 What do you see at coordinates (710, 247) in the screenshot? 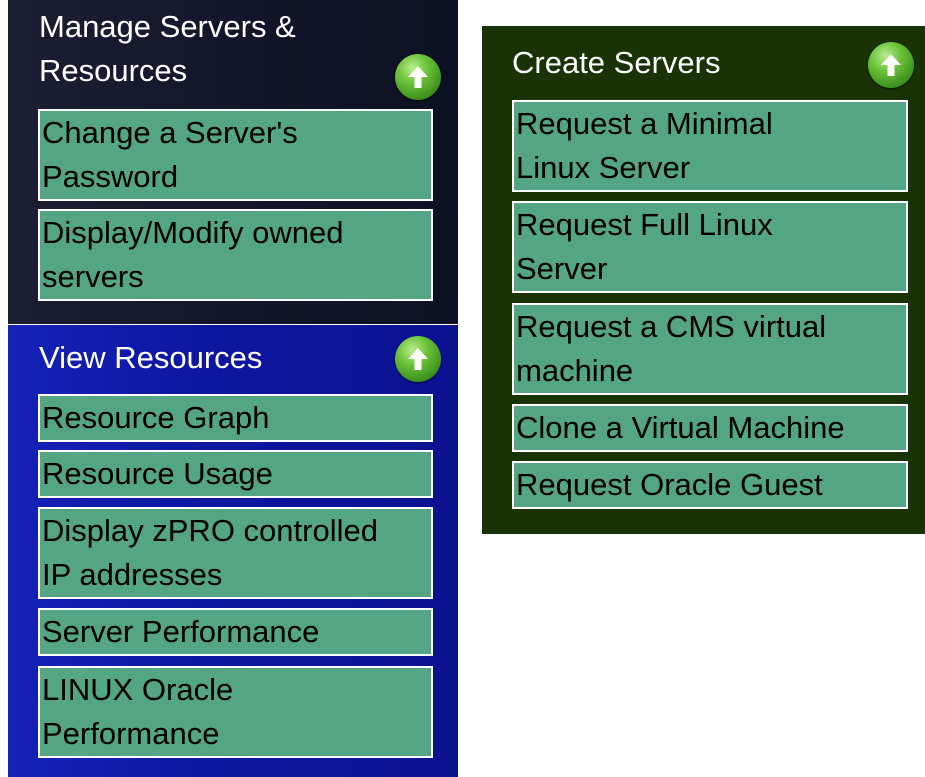
I see `request-full-linux-link: Request Full Linux Server` at bounding box center [710, 247].